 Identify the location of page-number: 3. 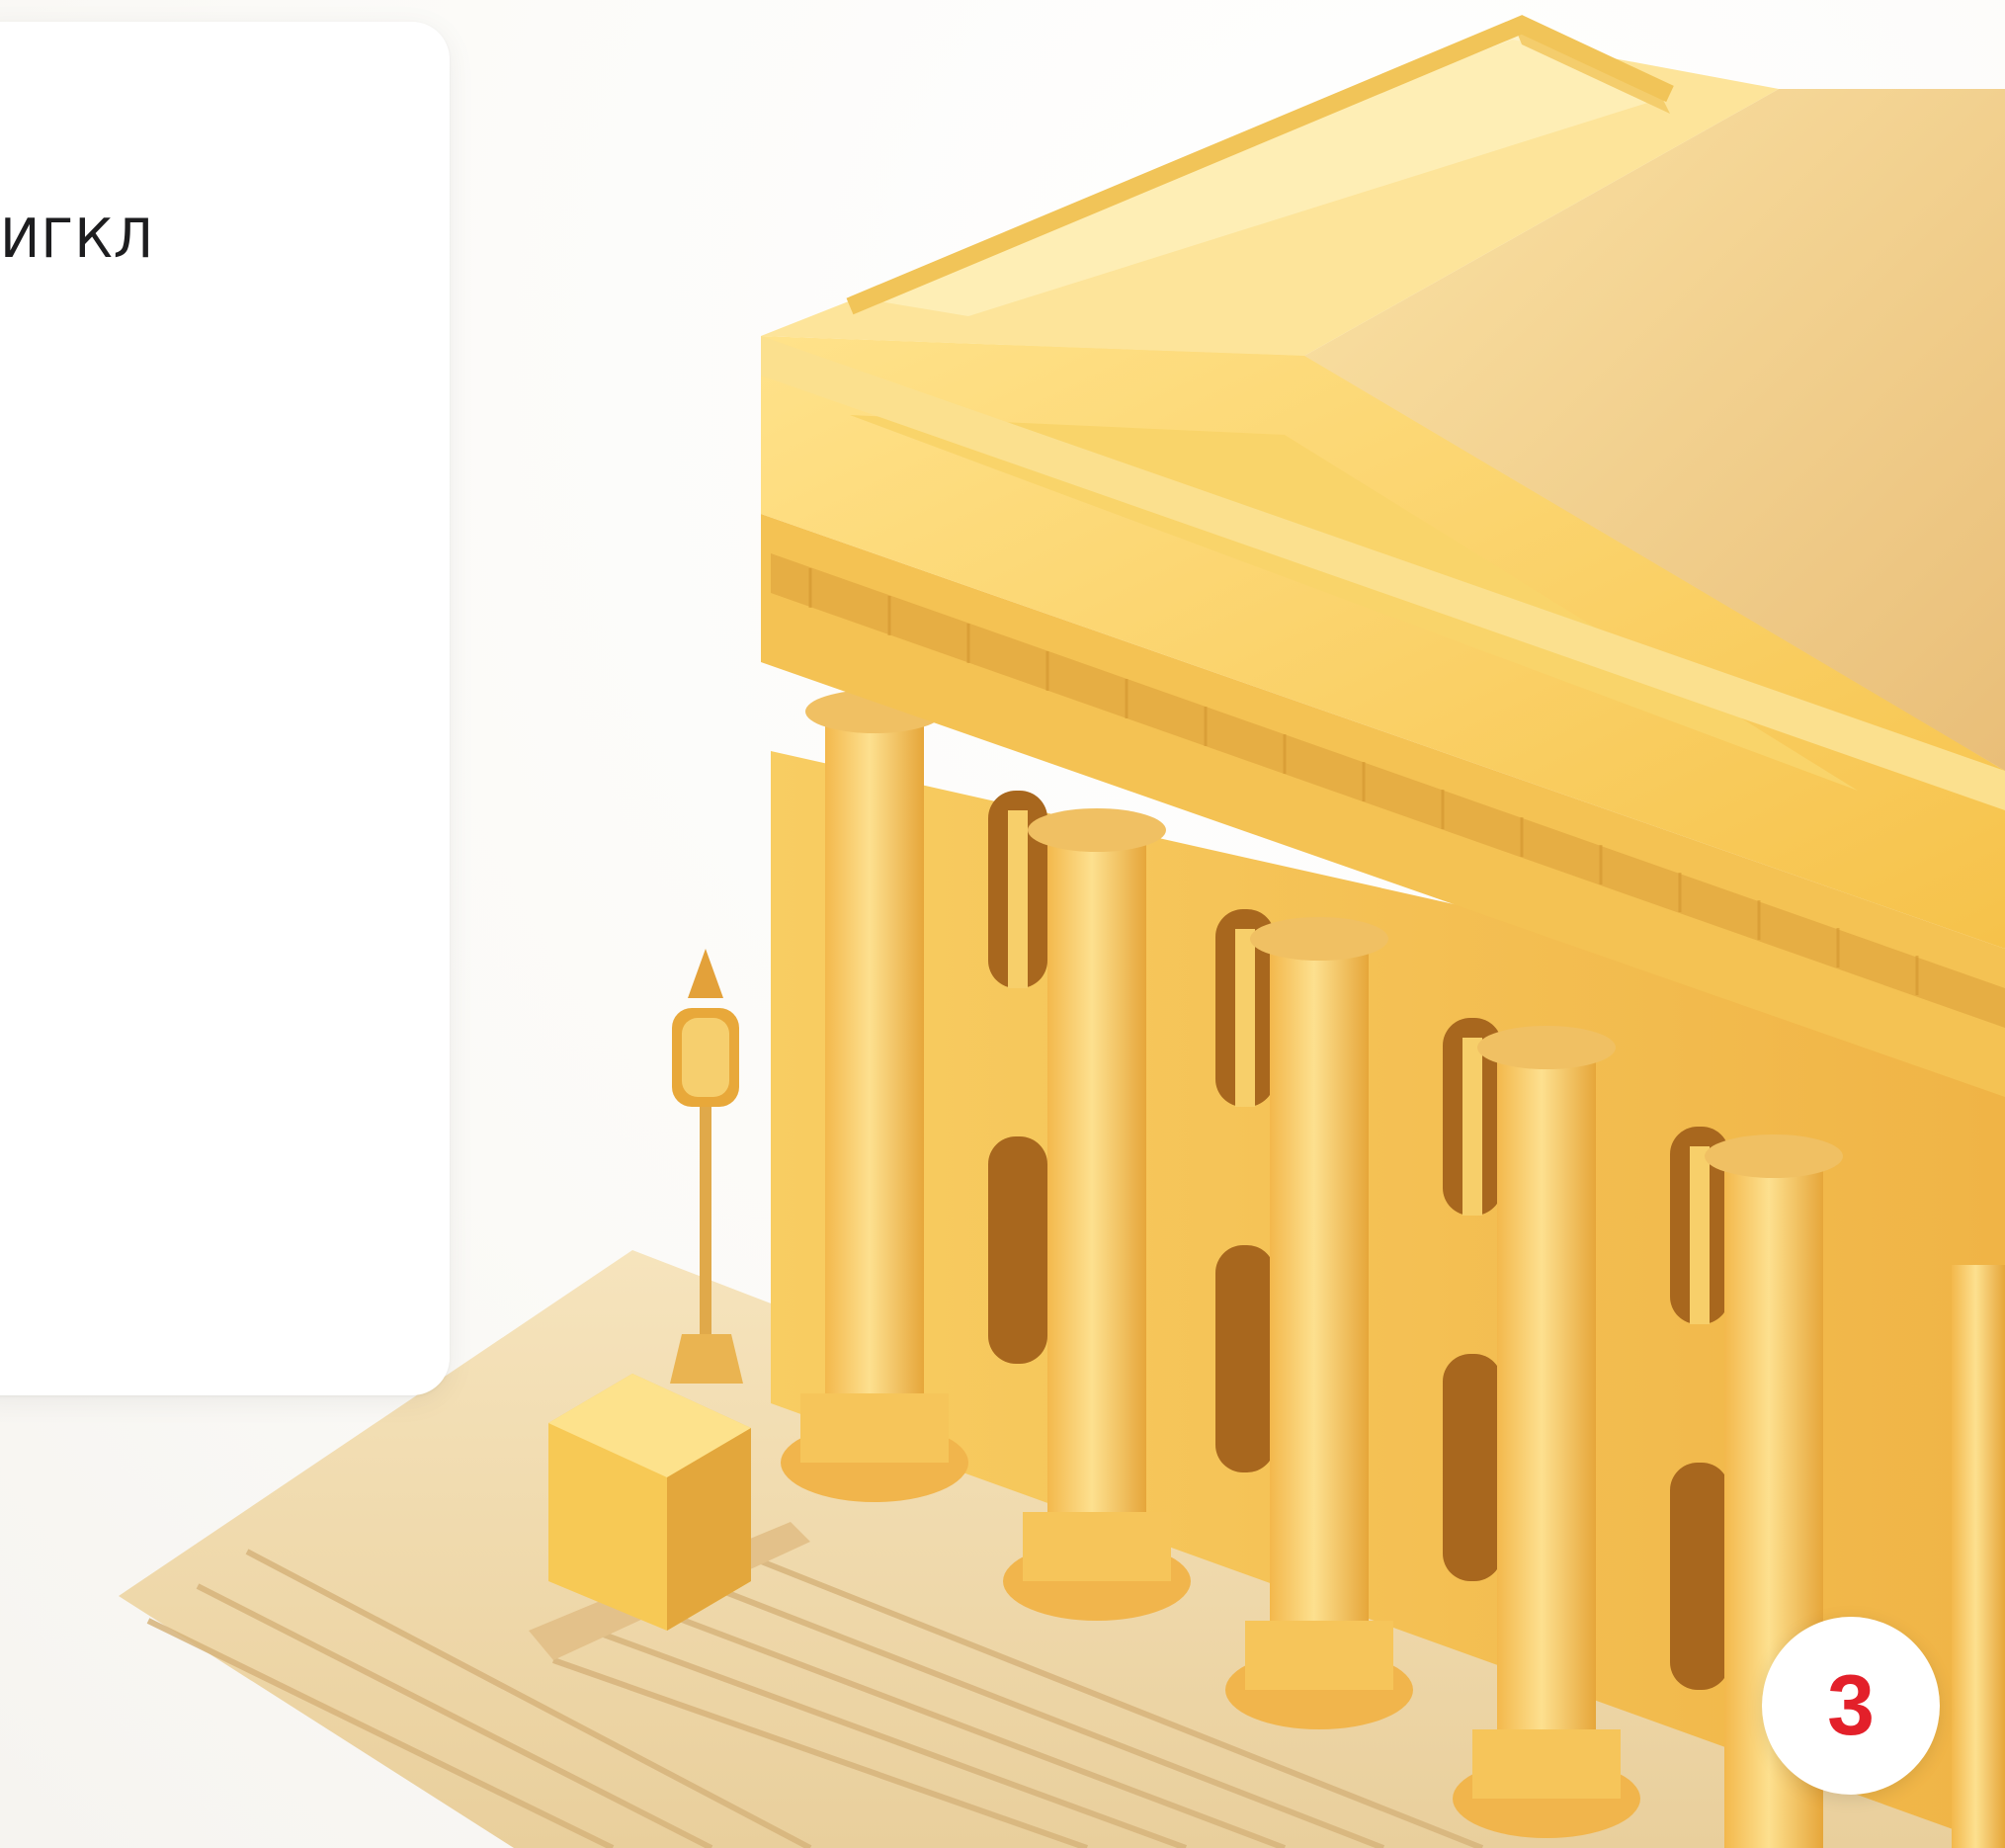
(1851, 1705).